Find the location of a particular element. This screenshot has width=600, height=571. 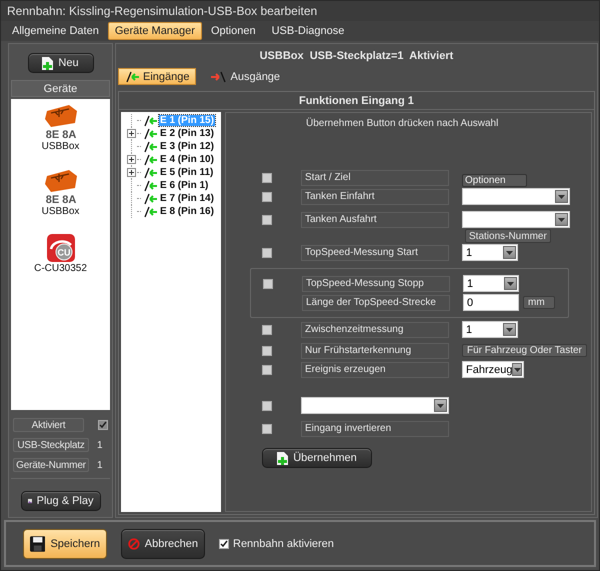

unit-label: mm is located at coordinates (539, 302).